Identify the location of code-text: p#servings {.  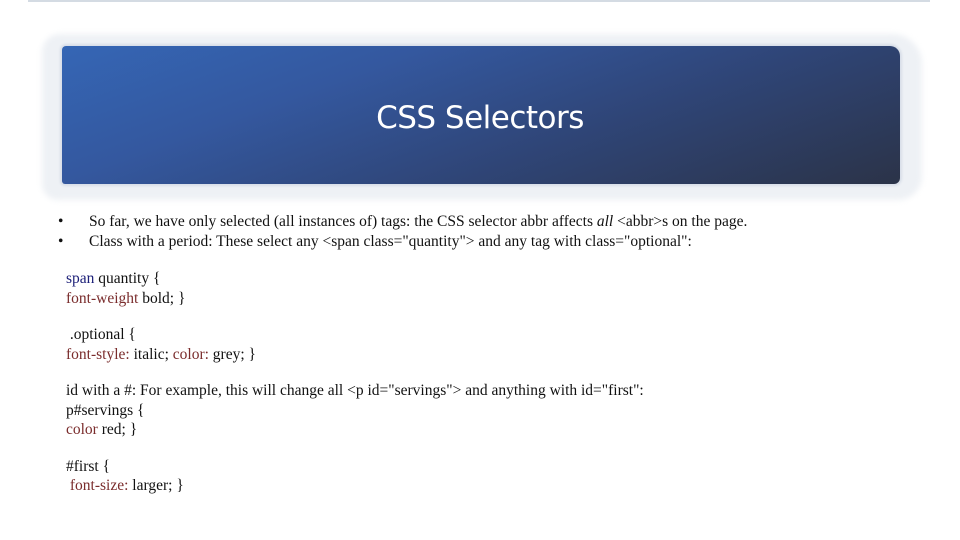
(105, 410).